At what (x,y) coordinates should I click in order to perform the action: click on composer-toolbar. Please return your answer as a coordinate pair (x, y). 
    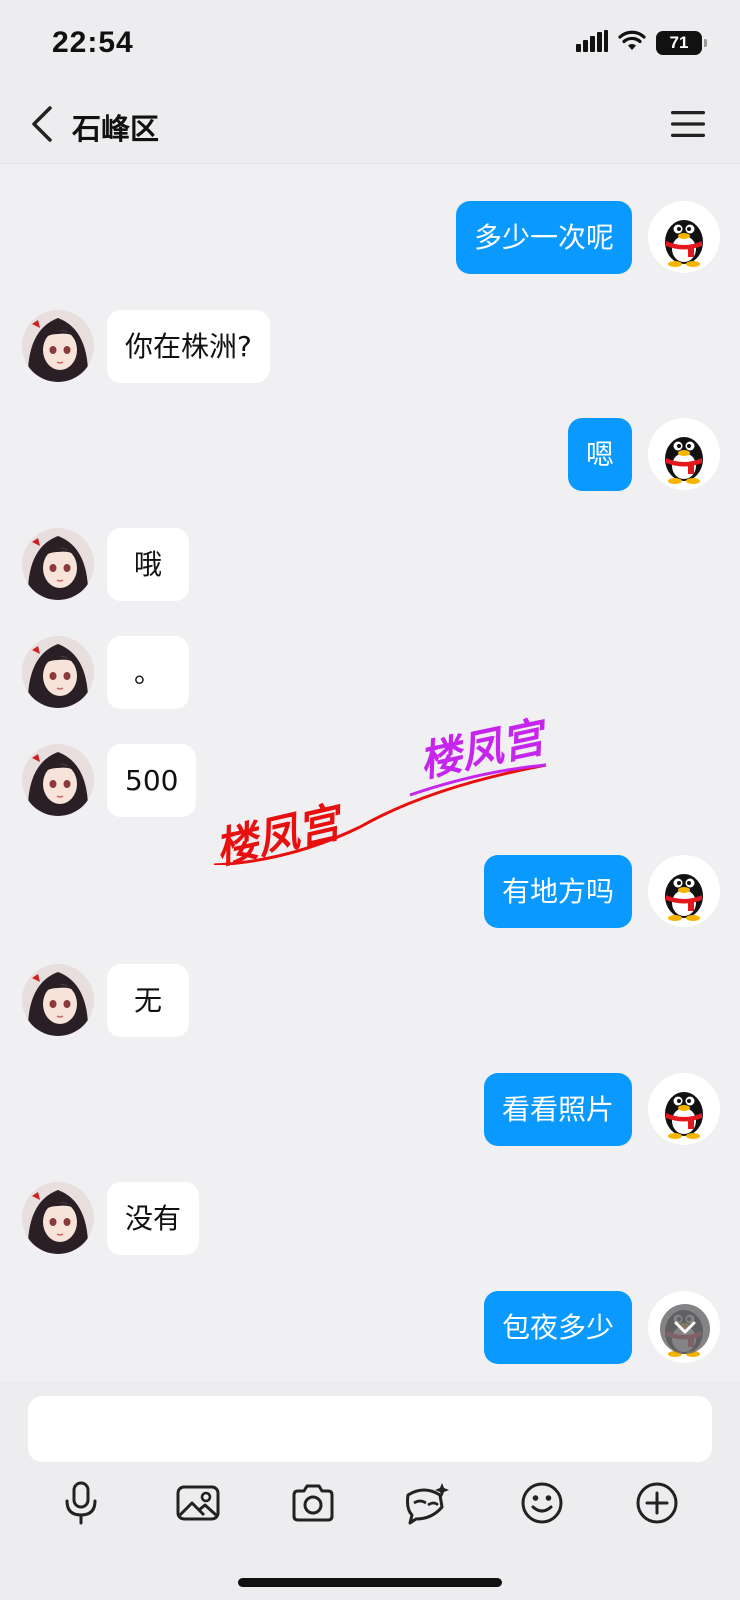
    Looking at the image, I should click on (370, 1511).